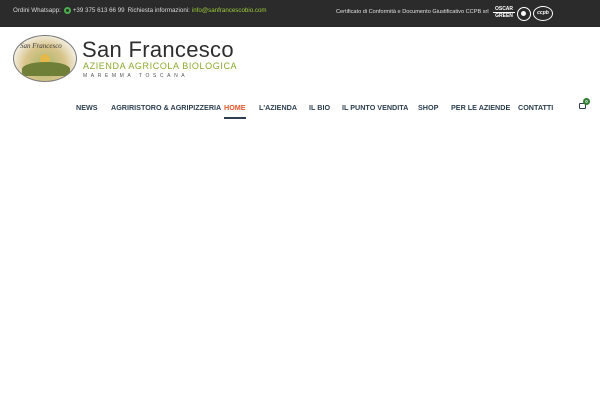 The width and height of the screenshot is (600, 400). What do you see at coordinates (99, 10) in the screenshot?
I see `whatsapp-number-link: +39 375 613 66 99` at bounding box center [99, 10].